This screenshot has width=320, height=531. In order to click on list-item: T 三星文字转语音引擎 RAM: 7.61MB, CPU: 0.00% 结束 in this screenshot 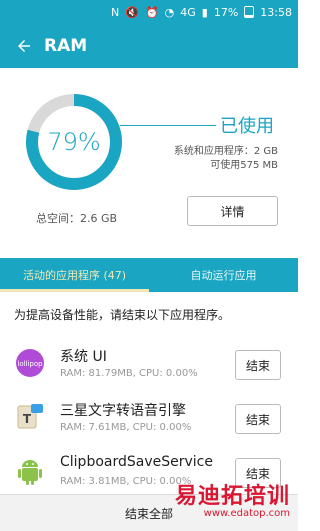, I will do `click(149, 421)`.